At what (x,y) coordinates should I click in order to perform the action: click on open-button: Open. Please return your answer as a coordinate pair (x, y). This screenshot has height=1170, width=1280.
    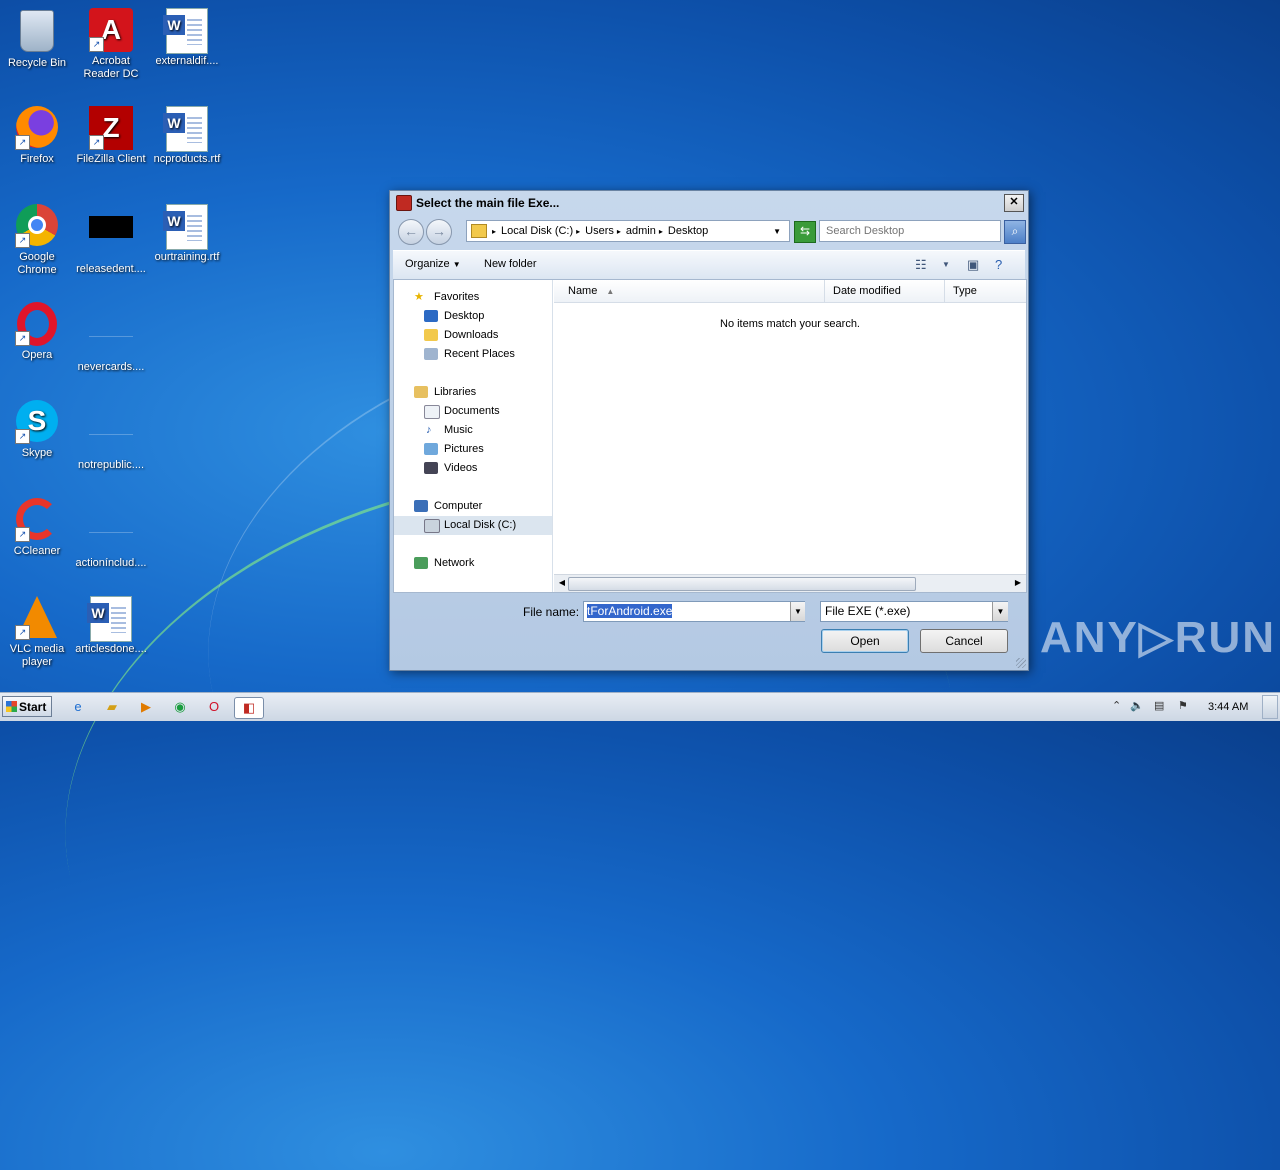
    Looking at the image, I should click on (865, 641).